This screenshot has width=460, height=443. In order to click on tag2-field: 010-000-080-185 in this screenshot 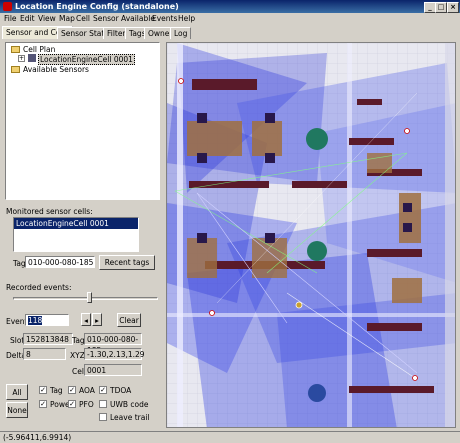, I will do `click(113, 344)`.